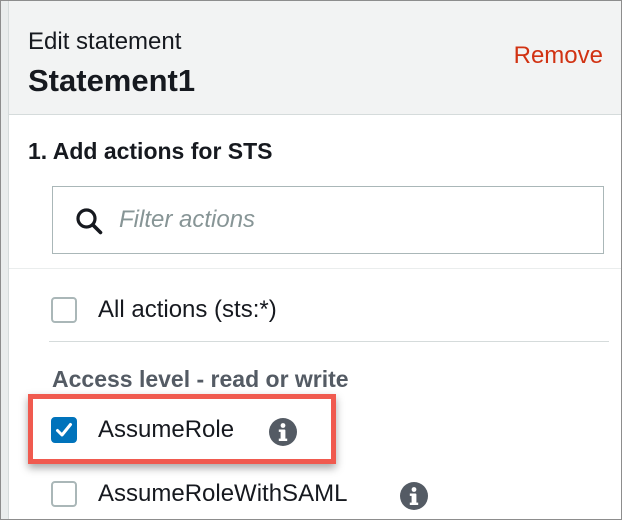 Image resolution: width=622 pixels, height=520 pixels. What do you see at coordinates (200, 379) in the screenshot?
I see `access-level-title: Access level - read or write` at bounding box center [200, 379].